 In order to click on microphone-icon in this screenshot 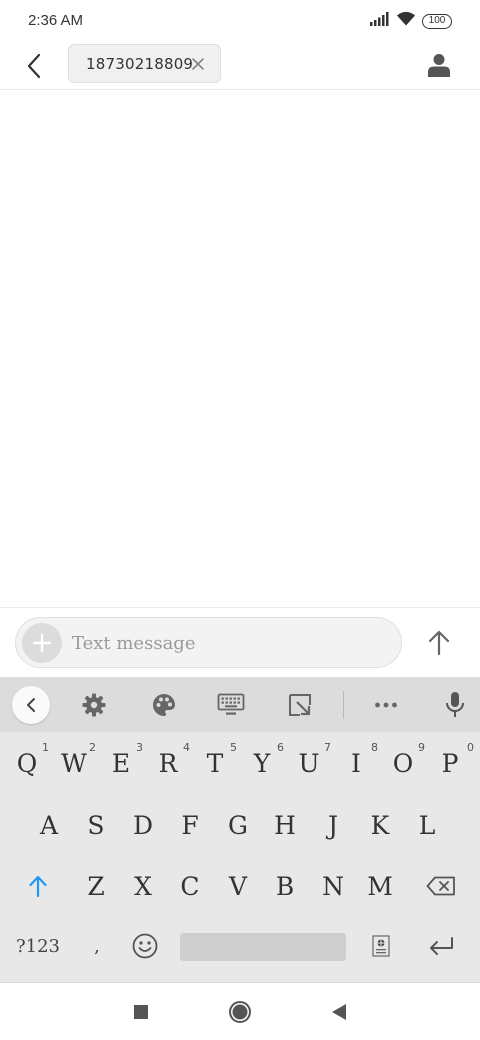, I will do `click(455, 704)`.